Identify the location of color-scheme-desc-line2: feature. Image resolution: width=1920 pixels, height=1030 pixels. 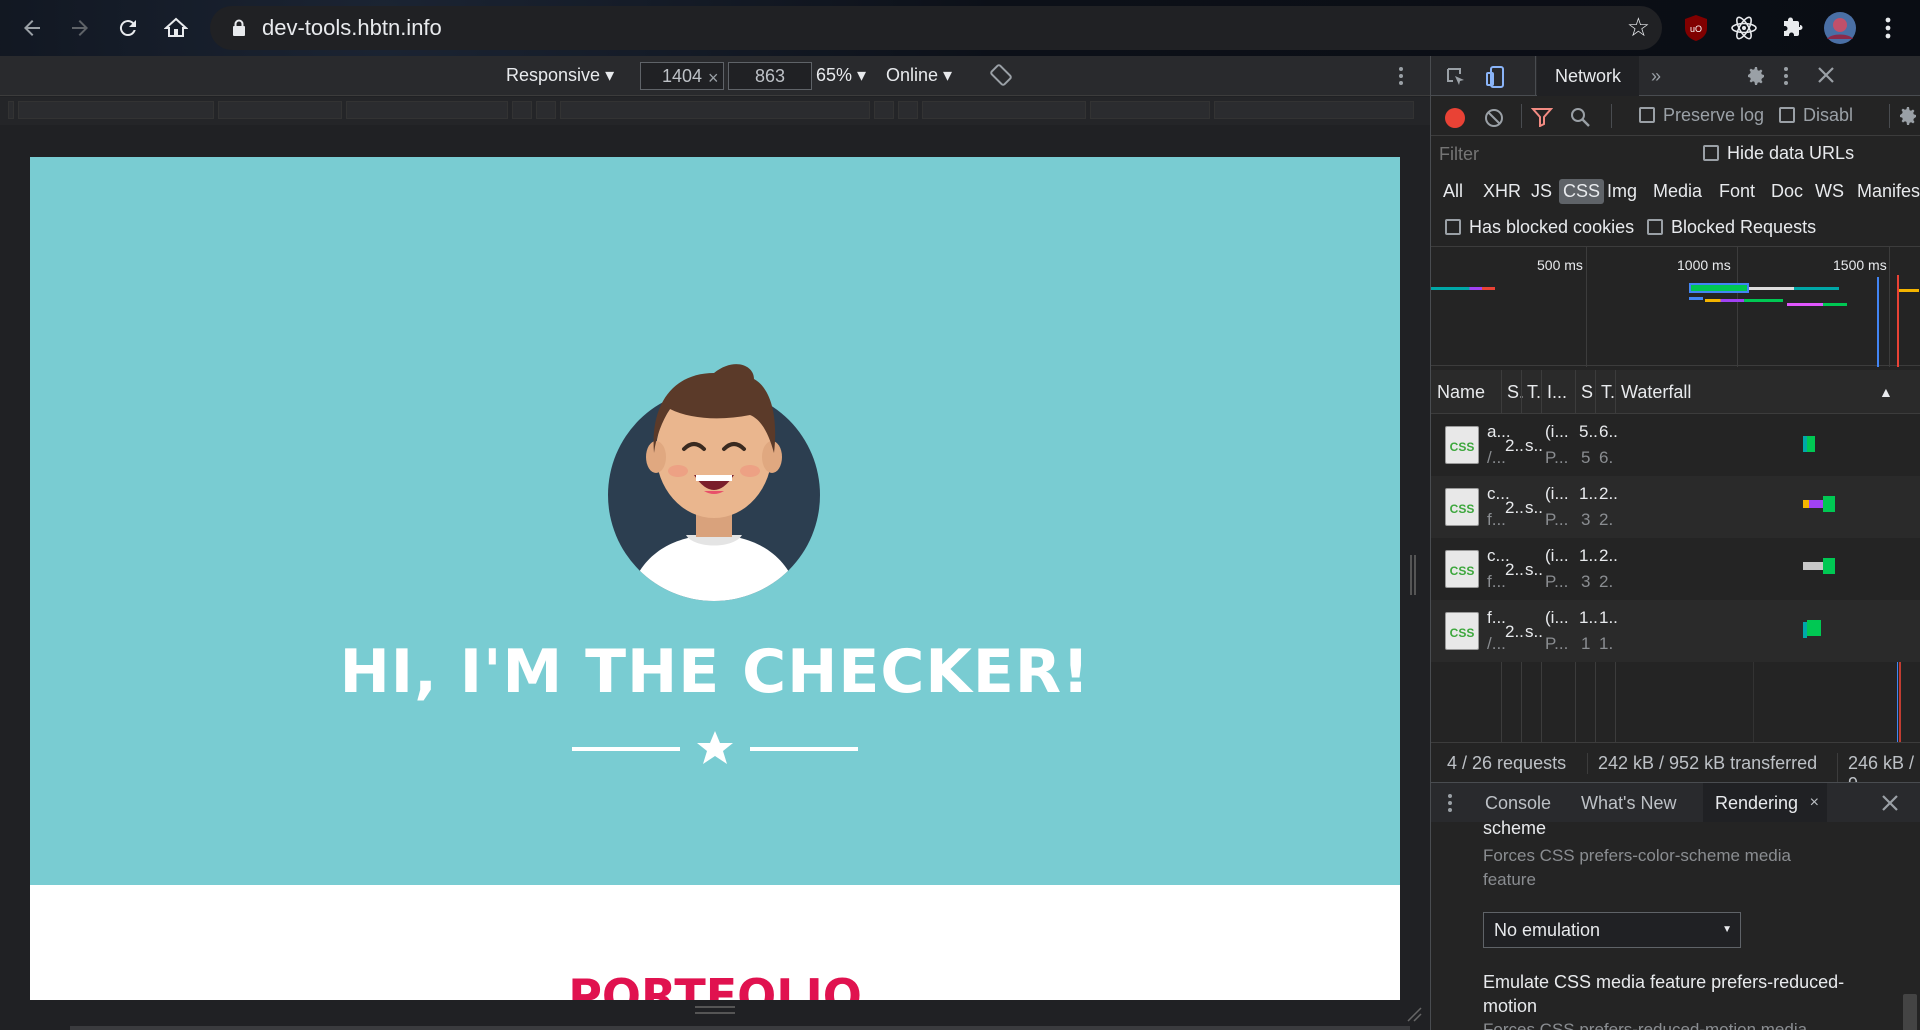
(1509, 879).